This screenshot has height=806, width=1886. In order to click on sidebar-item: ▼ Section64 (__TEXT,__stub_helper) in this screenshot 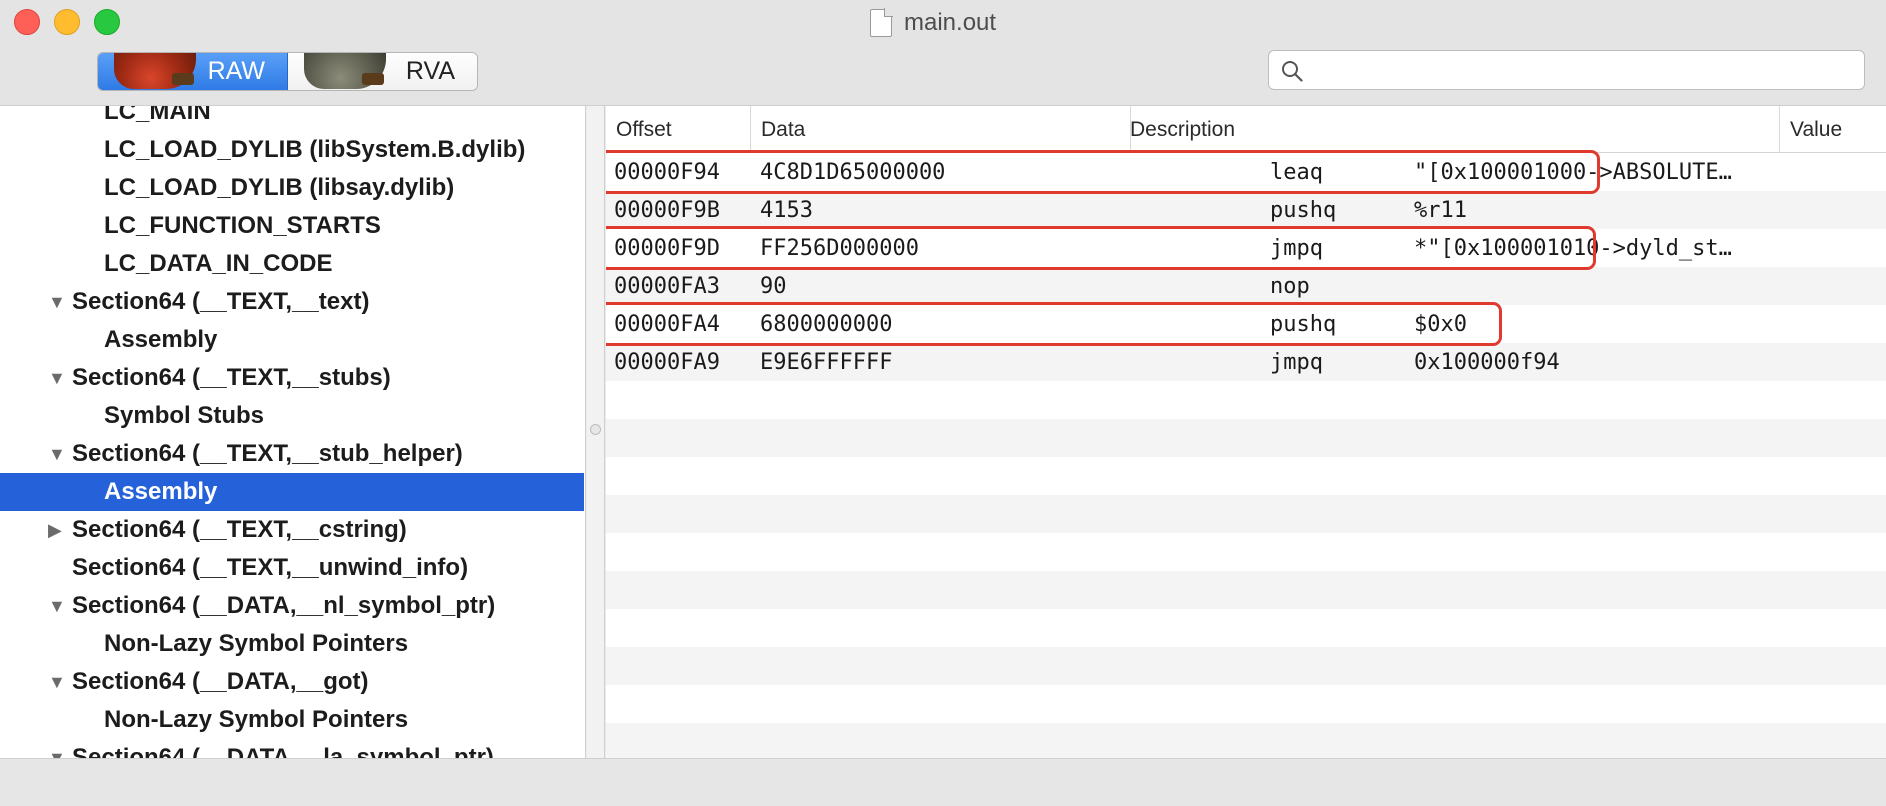, I will do `click(292, 454)`.